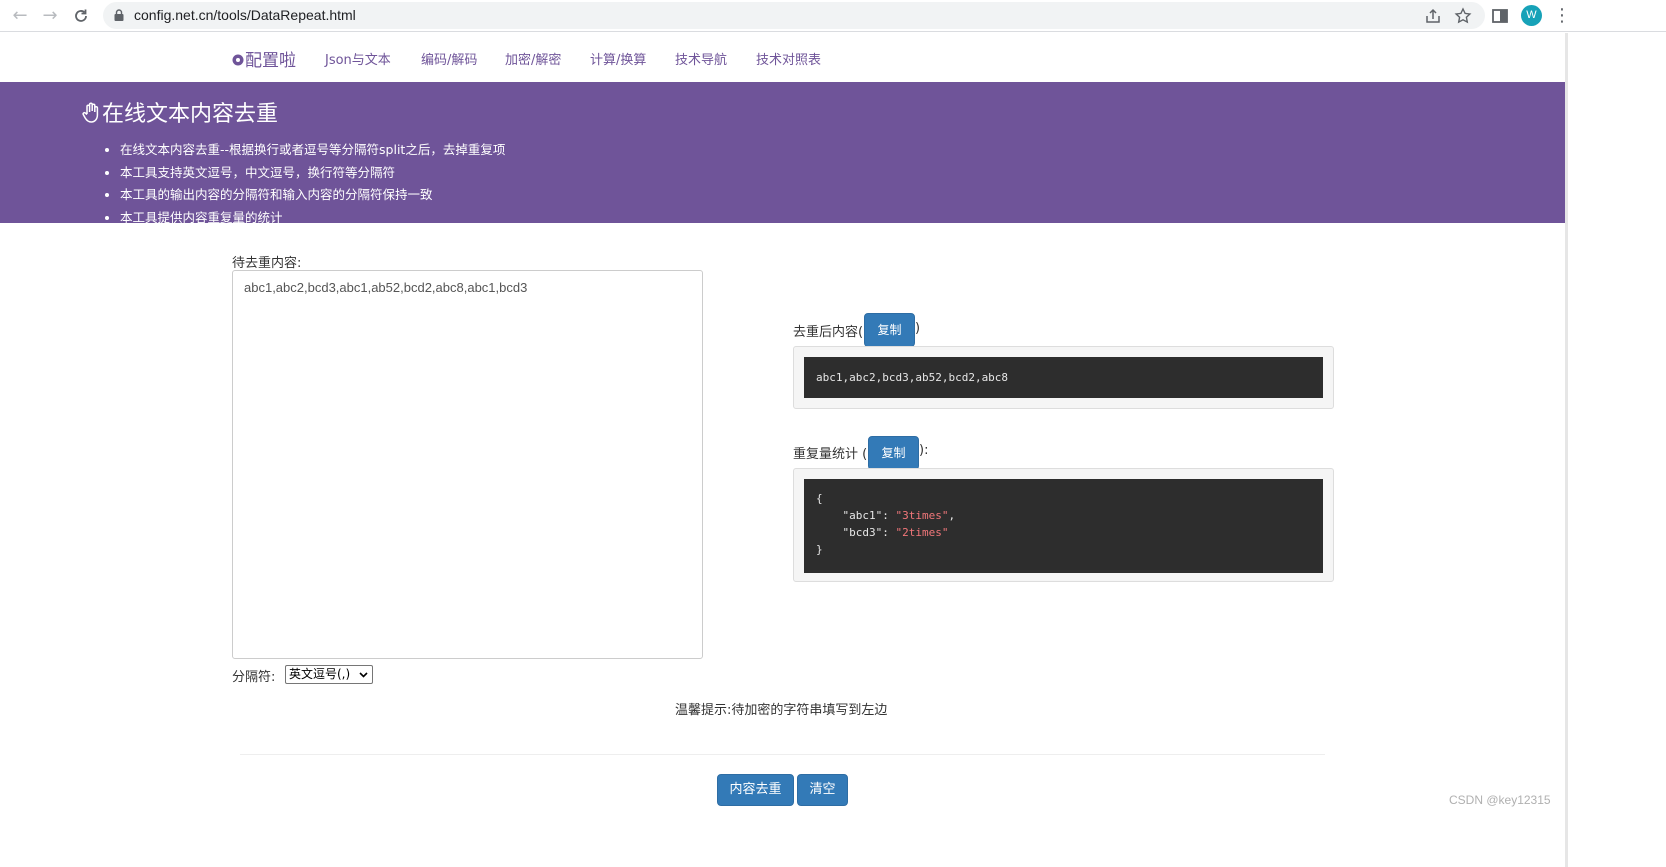  Describe the element at coordinates (889, 330) in the screenshot. I see `copy-result-button: 复制` at that location.